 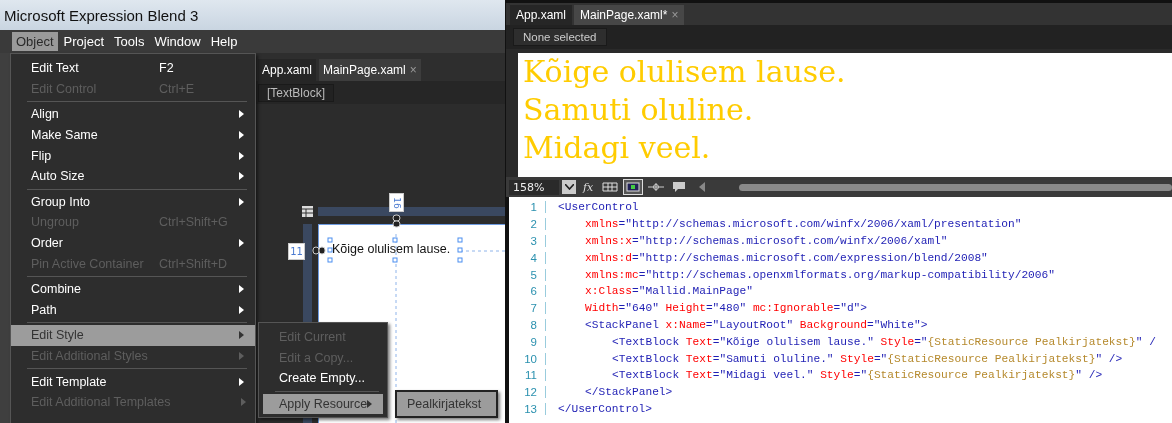 What do you see at coordinates (527, 324) in the screenshot?
I see `line-number: 8` at bounding box center [527, 324].